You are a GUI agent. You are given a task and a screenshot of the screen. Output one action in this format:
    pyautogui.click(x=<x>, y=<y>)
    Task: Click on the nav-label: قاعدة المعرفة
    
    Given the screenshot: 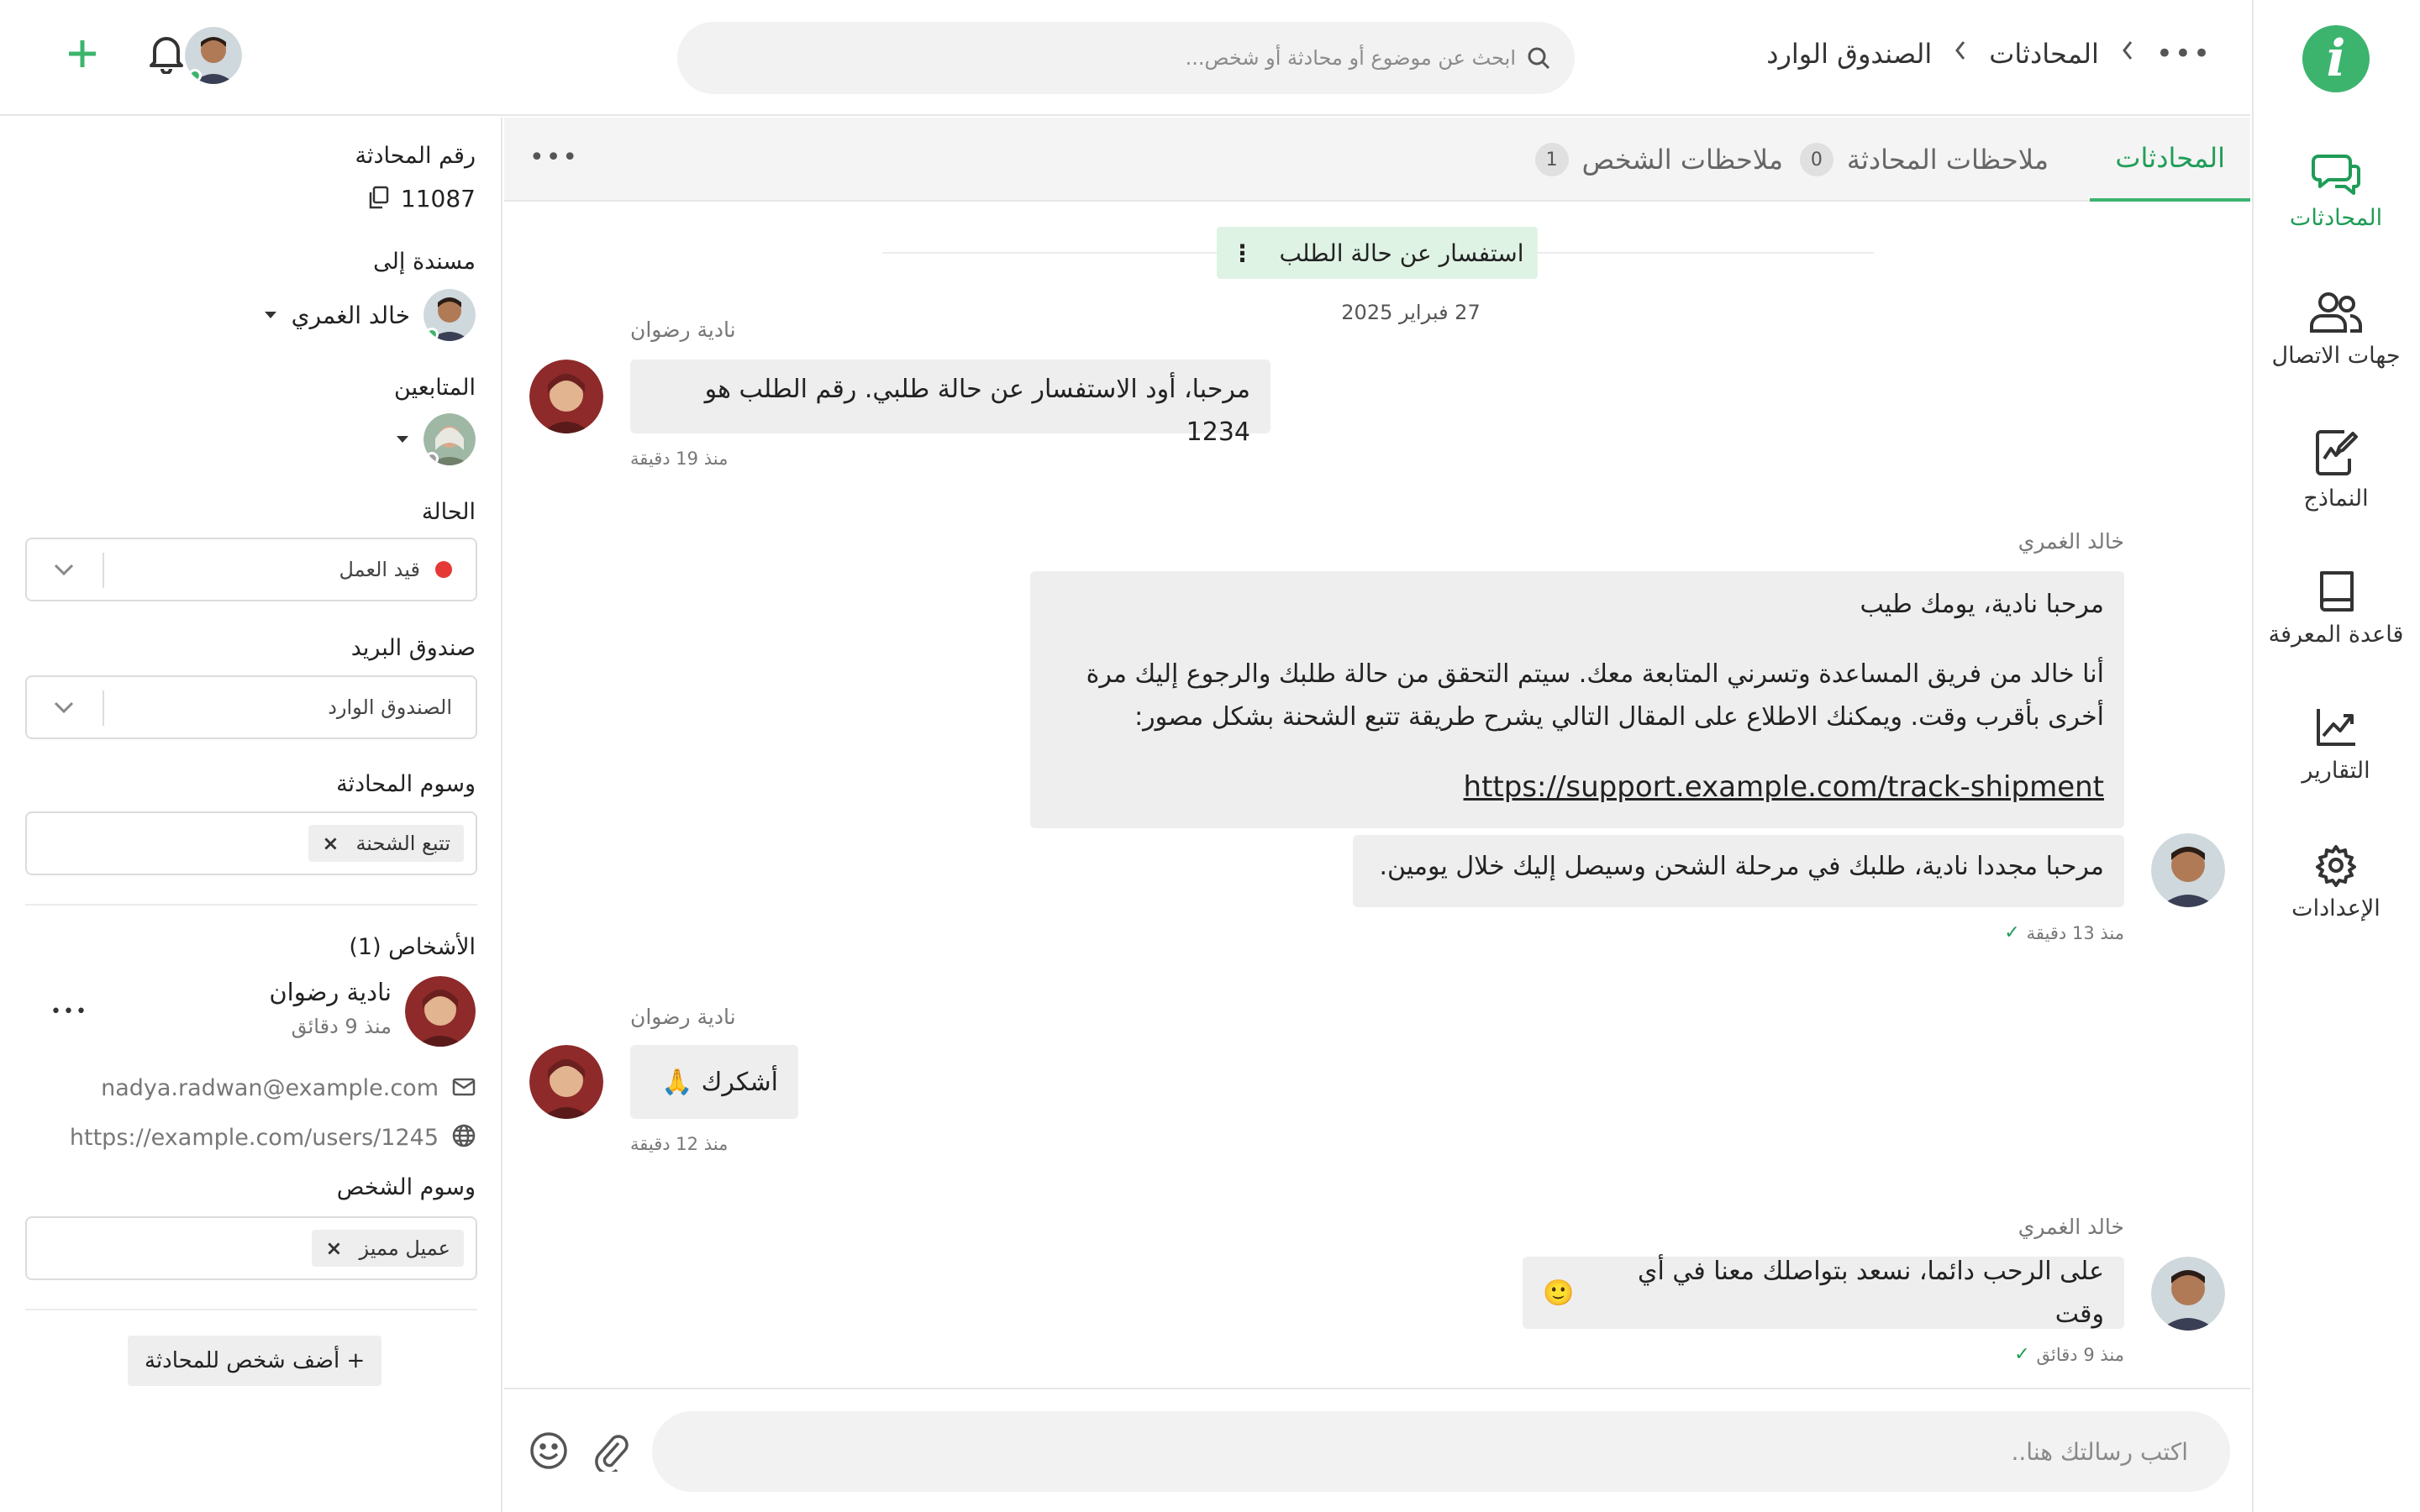 What is the action you would take?
    pyautogui.click(x=2336, y=635)
    